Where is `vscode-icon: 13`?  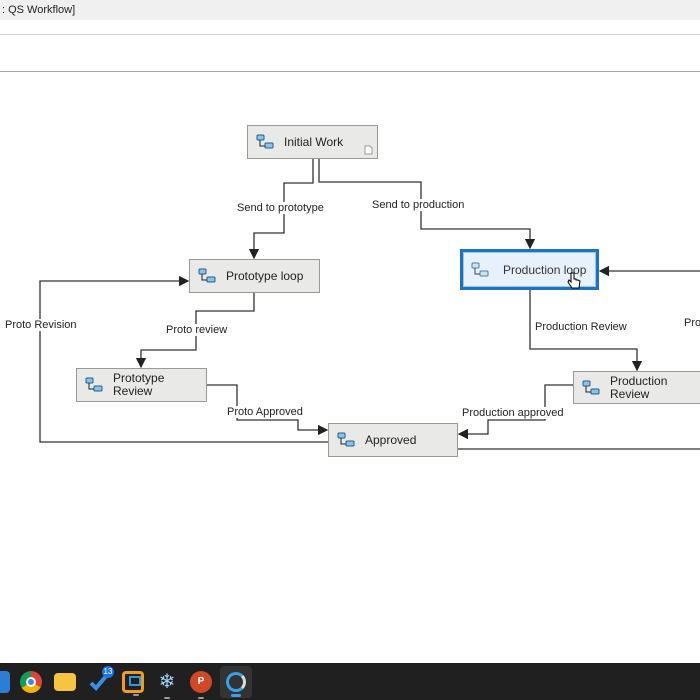
vscode-icon: 13 is located at coordinates (101, 679).